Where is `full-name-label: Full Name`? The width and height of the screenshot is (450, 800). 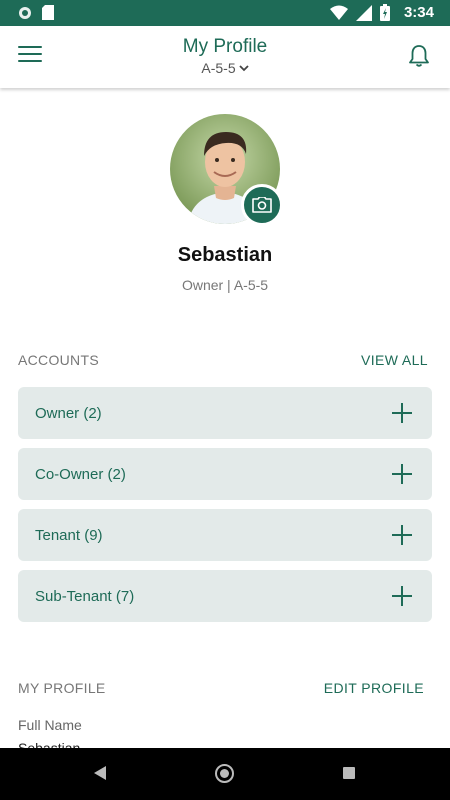
full-name-label: Full Name is located at coordinates (50, 725).